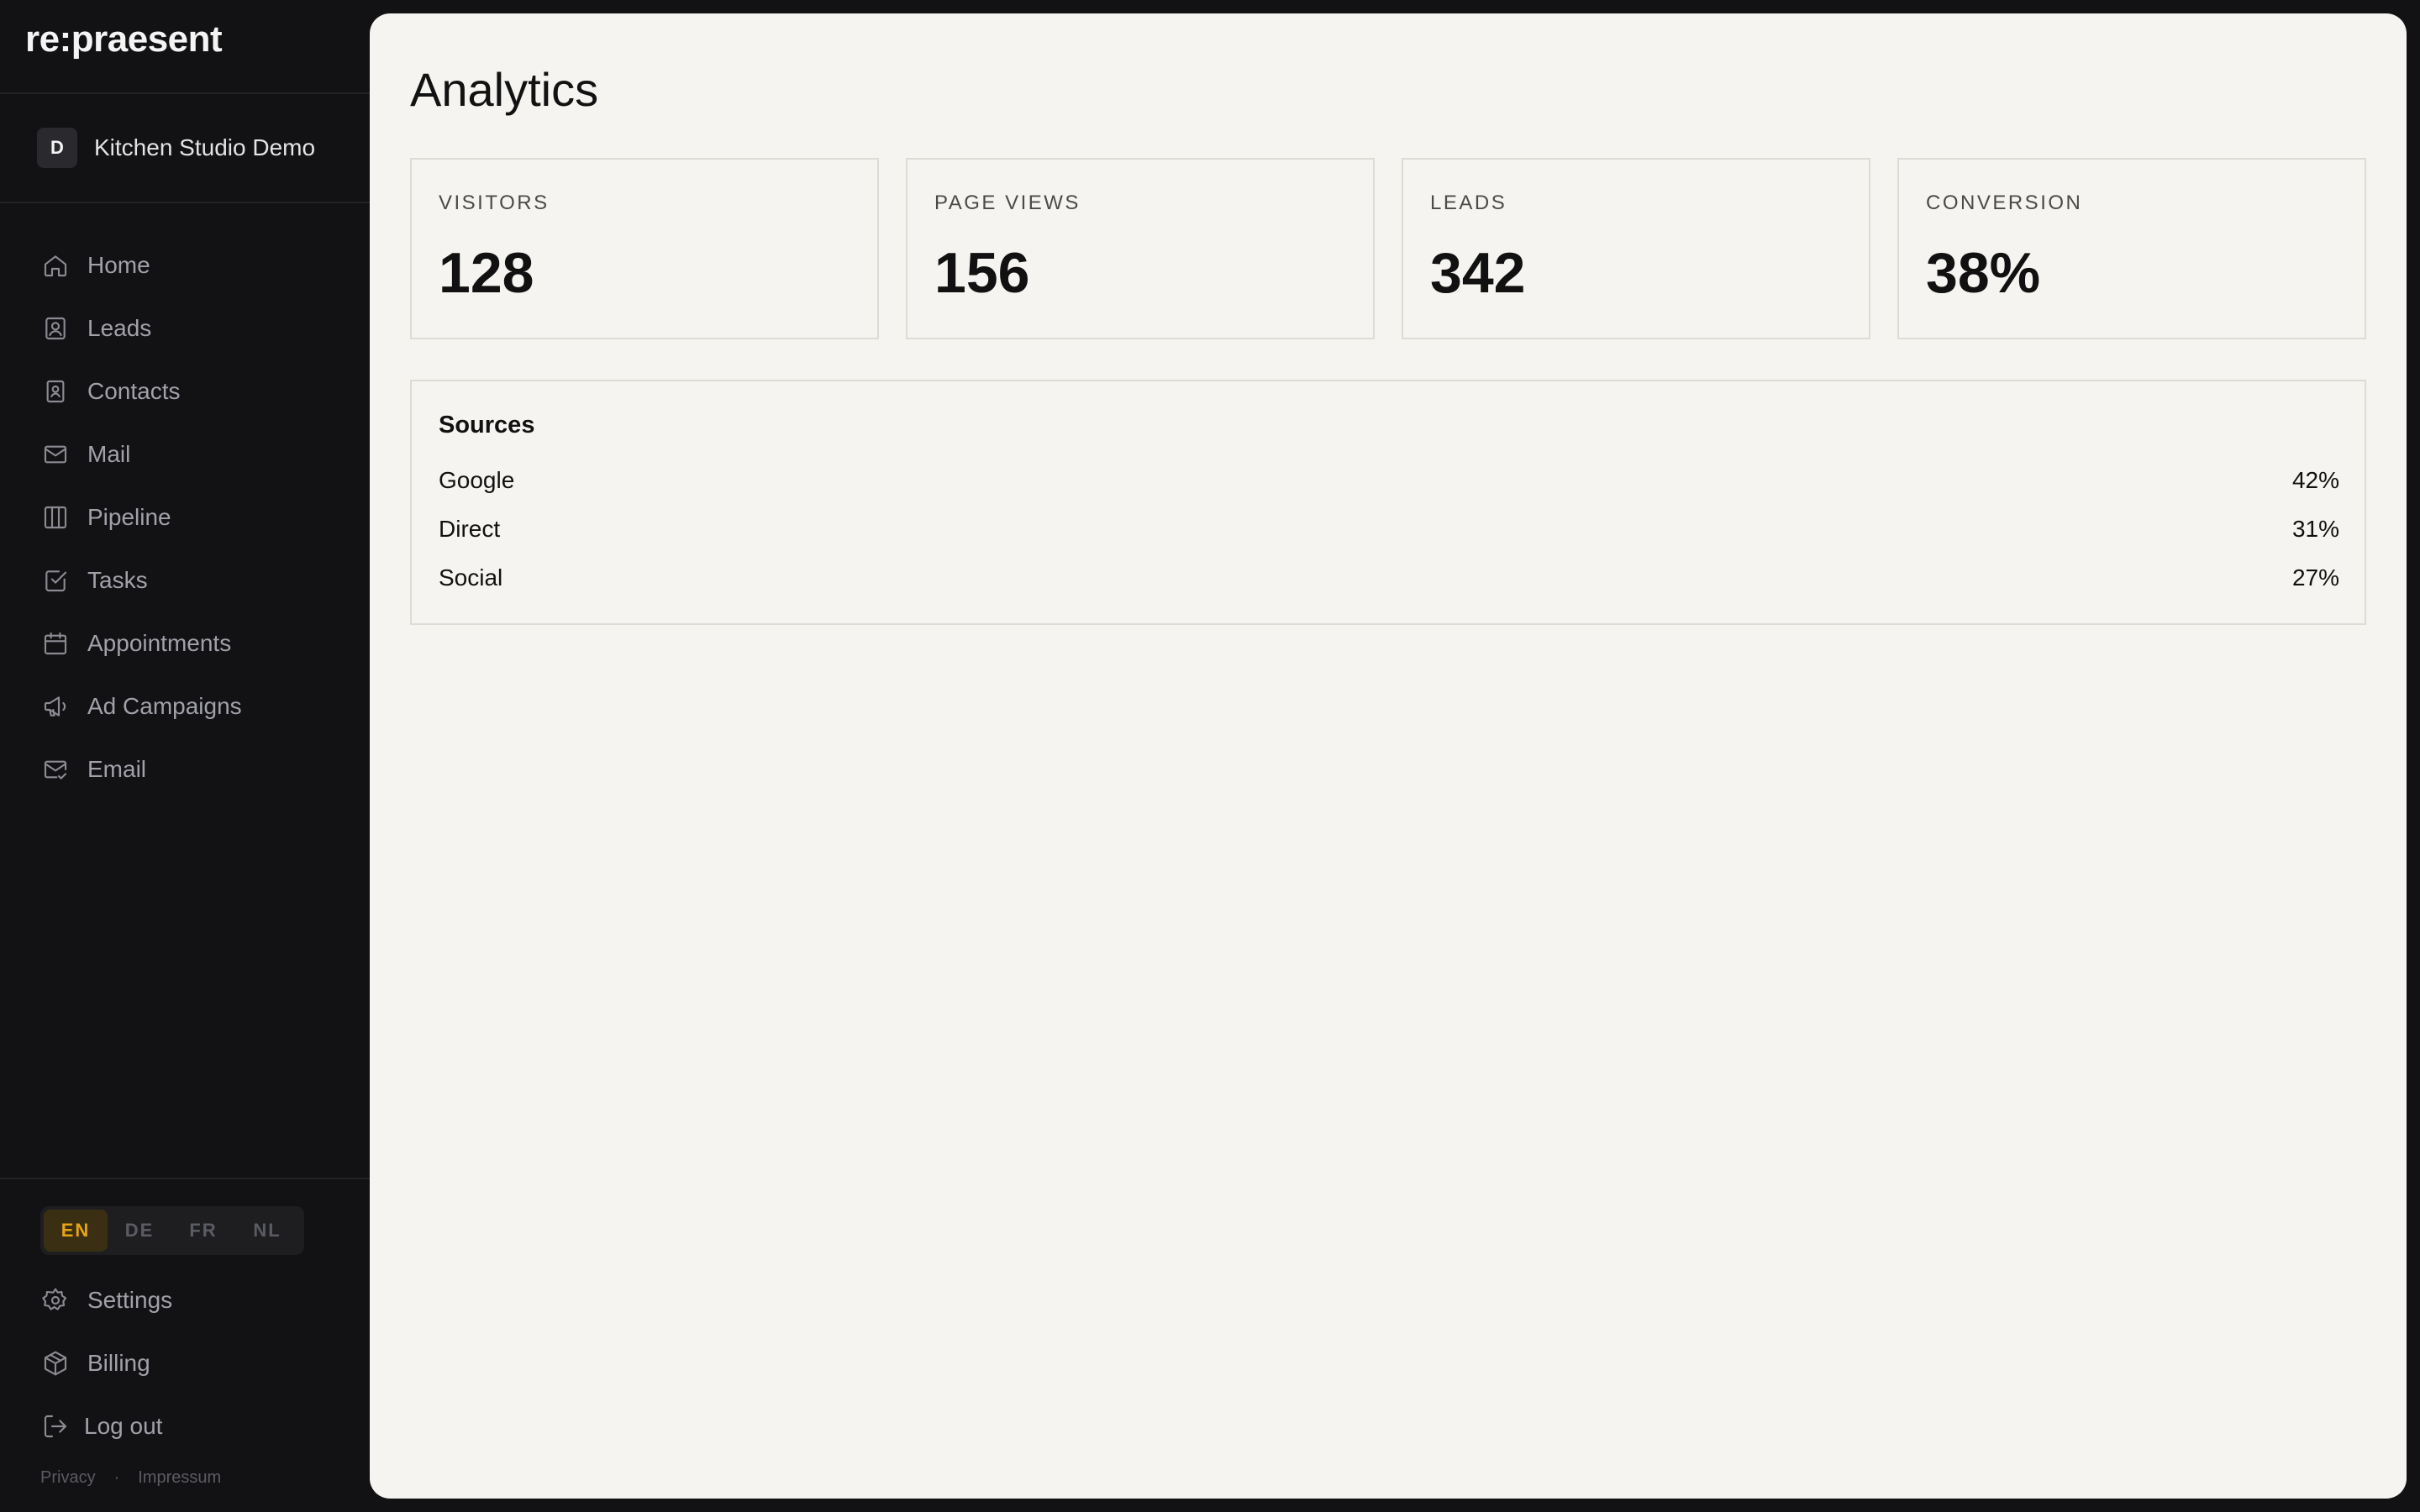  What do you see at coordinates (159, 642) in the screenshot?
I see `nav-item-label: Appointments` at bounding box center [159, 642].